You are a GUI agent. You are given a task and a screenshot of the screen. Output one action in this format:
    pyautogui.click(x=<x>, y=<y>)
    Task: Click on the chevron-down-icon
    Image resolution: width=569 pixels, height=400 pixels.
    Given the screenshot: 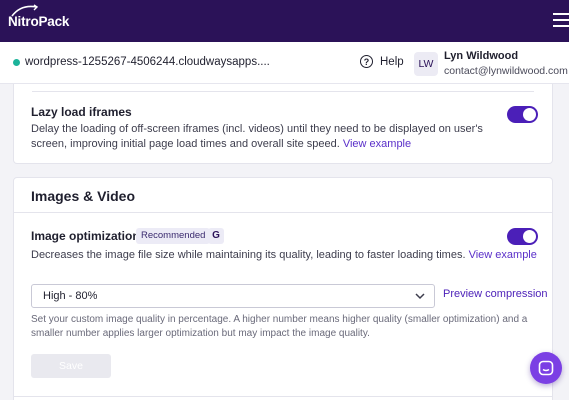 What is the action you would take?
    pyautogui.click(x=420, y=296)
    